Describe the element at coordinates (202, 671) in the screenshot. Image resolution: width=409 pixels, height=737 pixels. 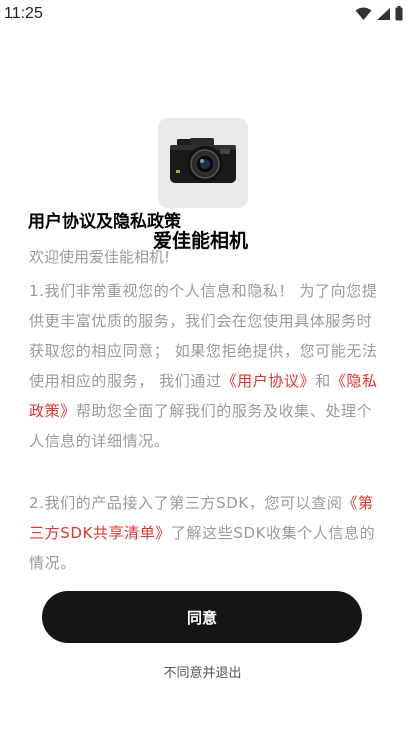
I see `disagree-and-exit-link: 不同意并退出` at that location.